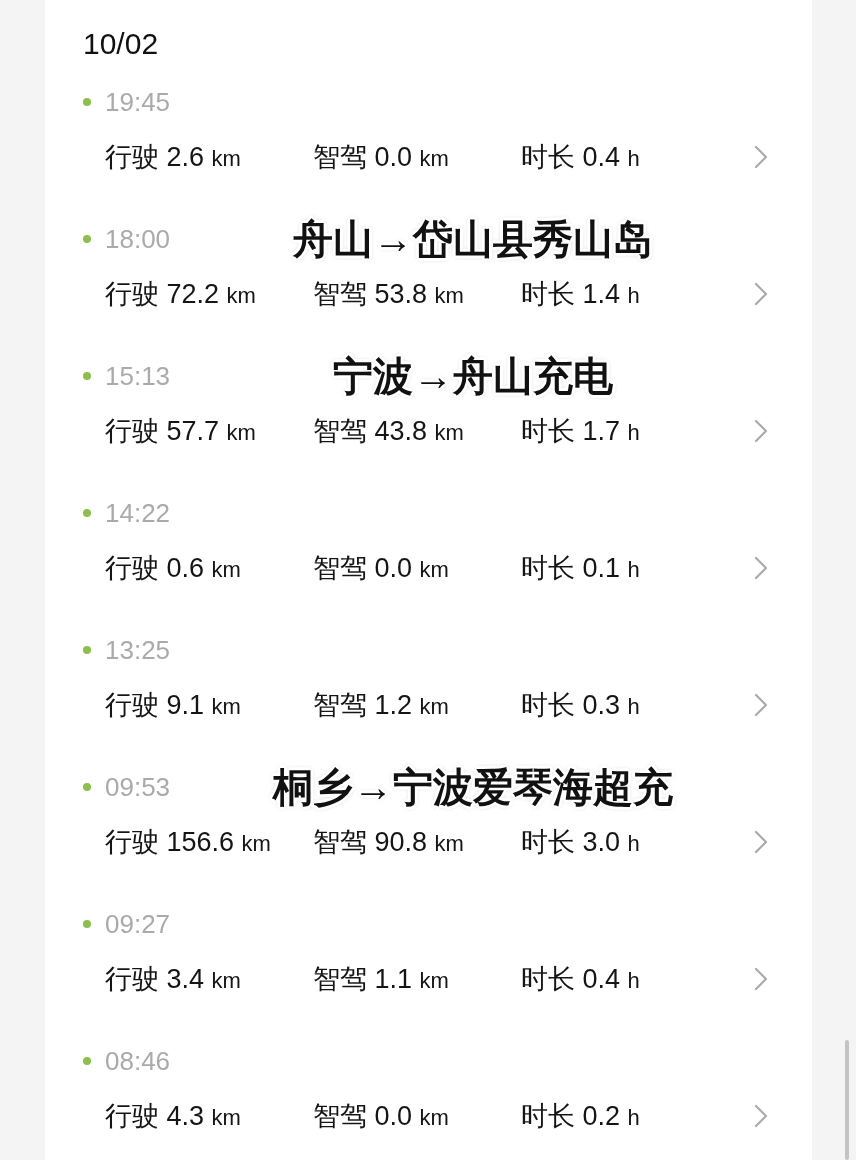 This screenshot has height=1160, width=856. What do you see at coordinates (138, 650) in the screenshot?
I see `trip-time: 13:25` at bounding box center [138, 650].